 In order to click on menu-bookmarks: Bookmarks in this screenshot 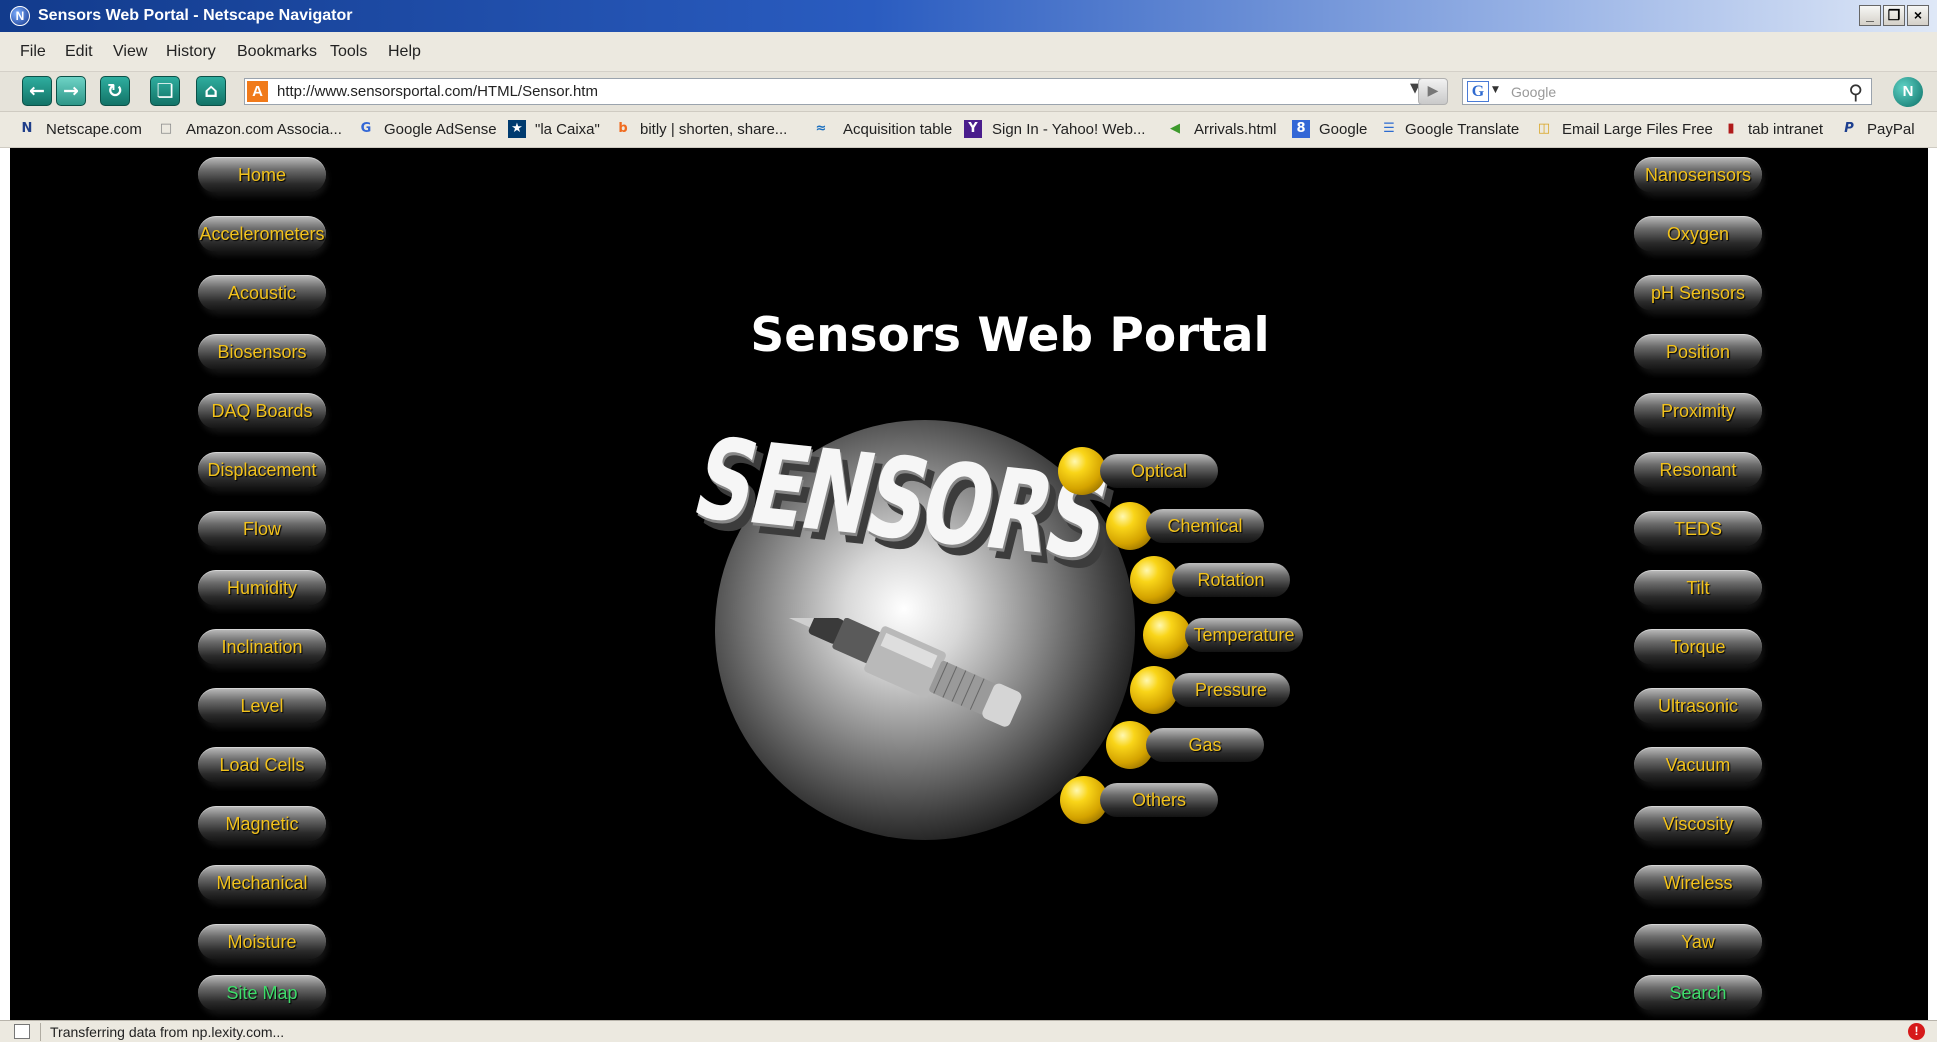, I will do `click(277, 52)`.